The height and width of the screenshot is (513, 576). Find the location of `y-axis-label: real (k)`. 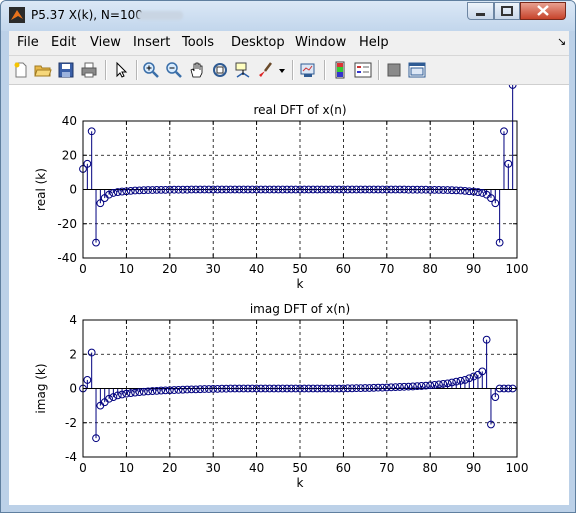

y-axis-label: real (k) is located at coordinates (41, 189).